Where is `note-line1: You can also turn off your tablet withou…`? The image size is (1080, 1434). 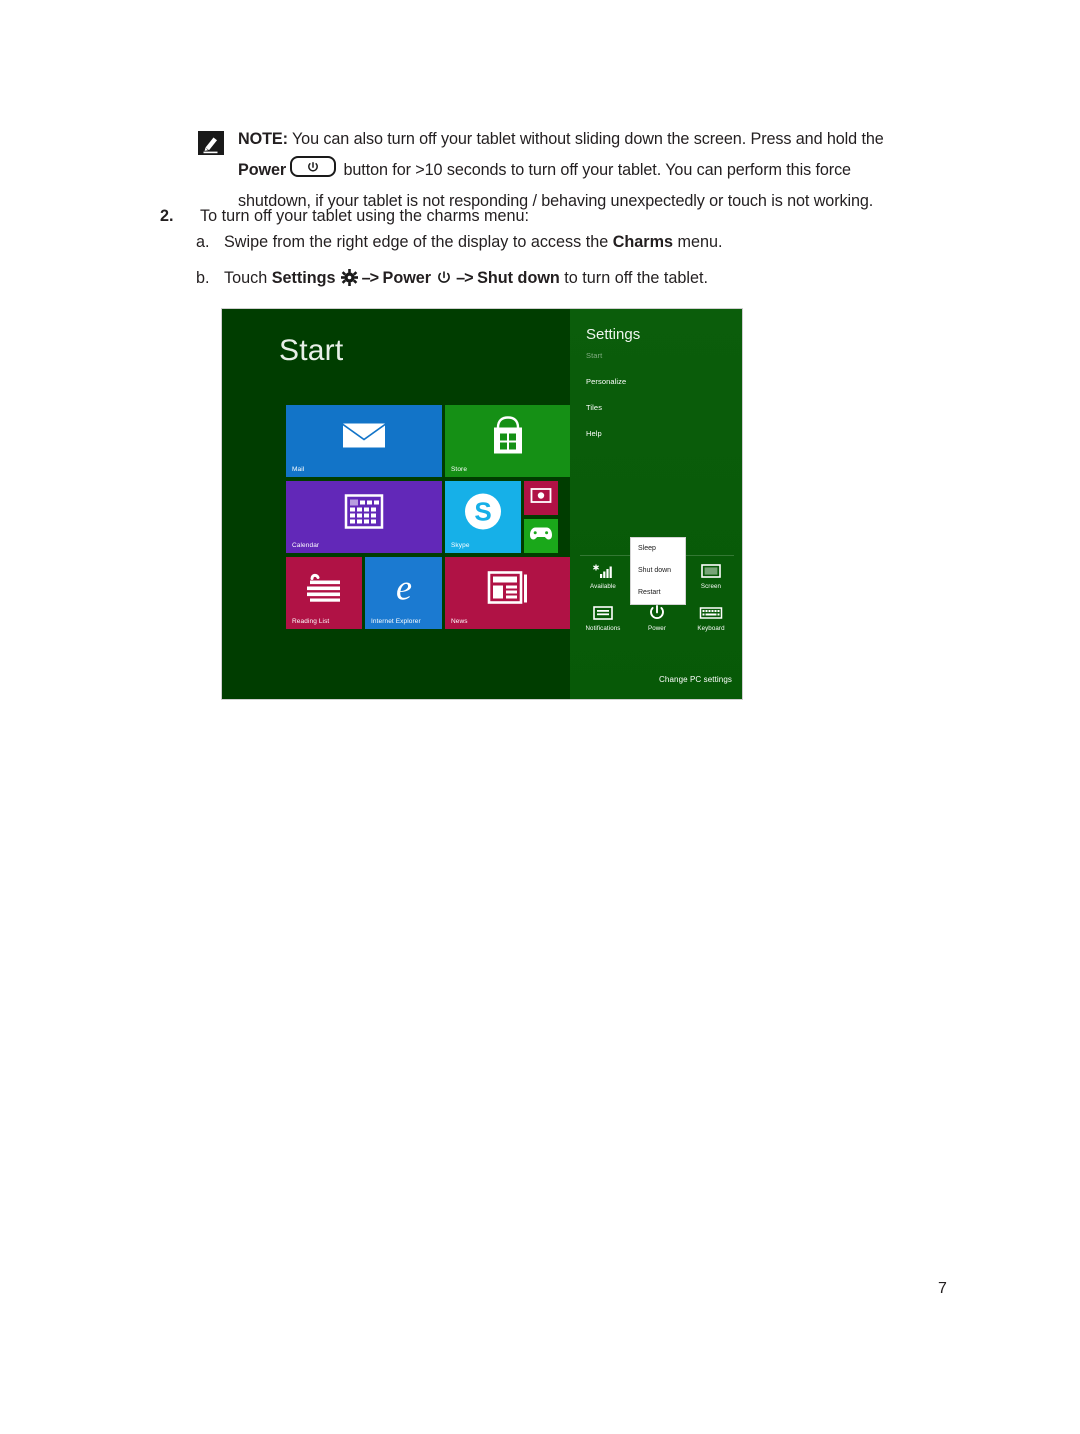 note-line1: You can also turn off your tablet withou… is located at coordinates (585, 139).